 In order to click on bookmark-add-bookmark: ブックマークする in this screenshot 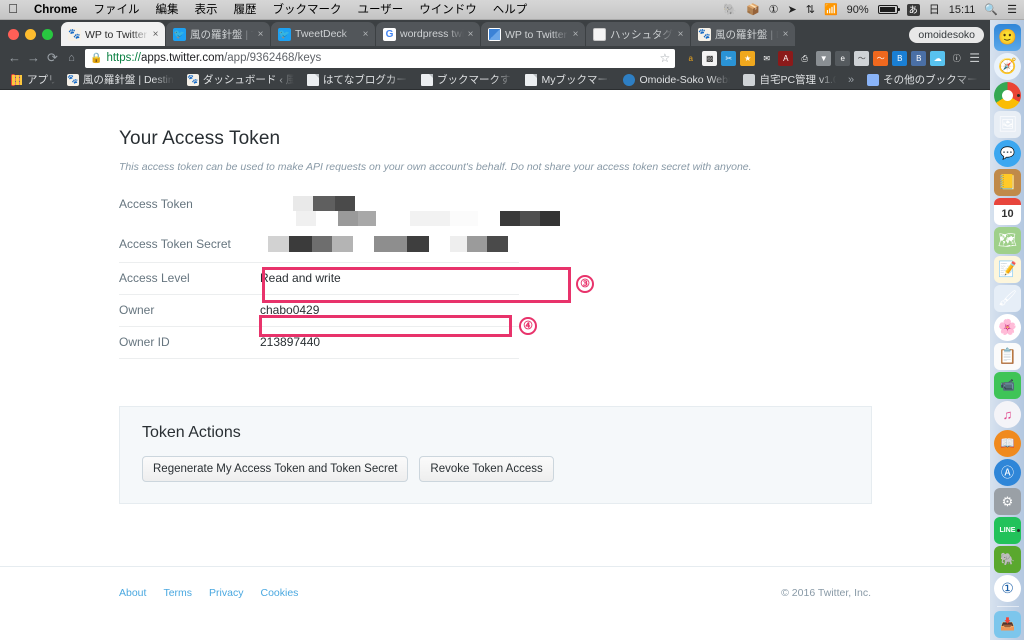, I will do `click(467, 79)`.